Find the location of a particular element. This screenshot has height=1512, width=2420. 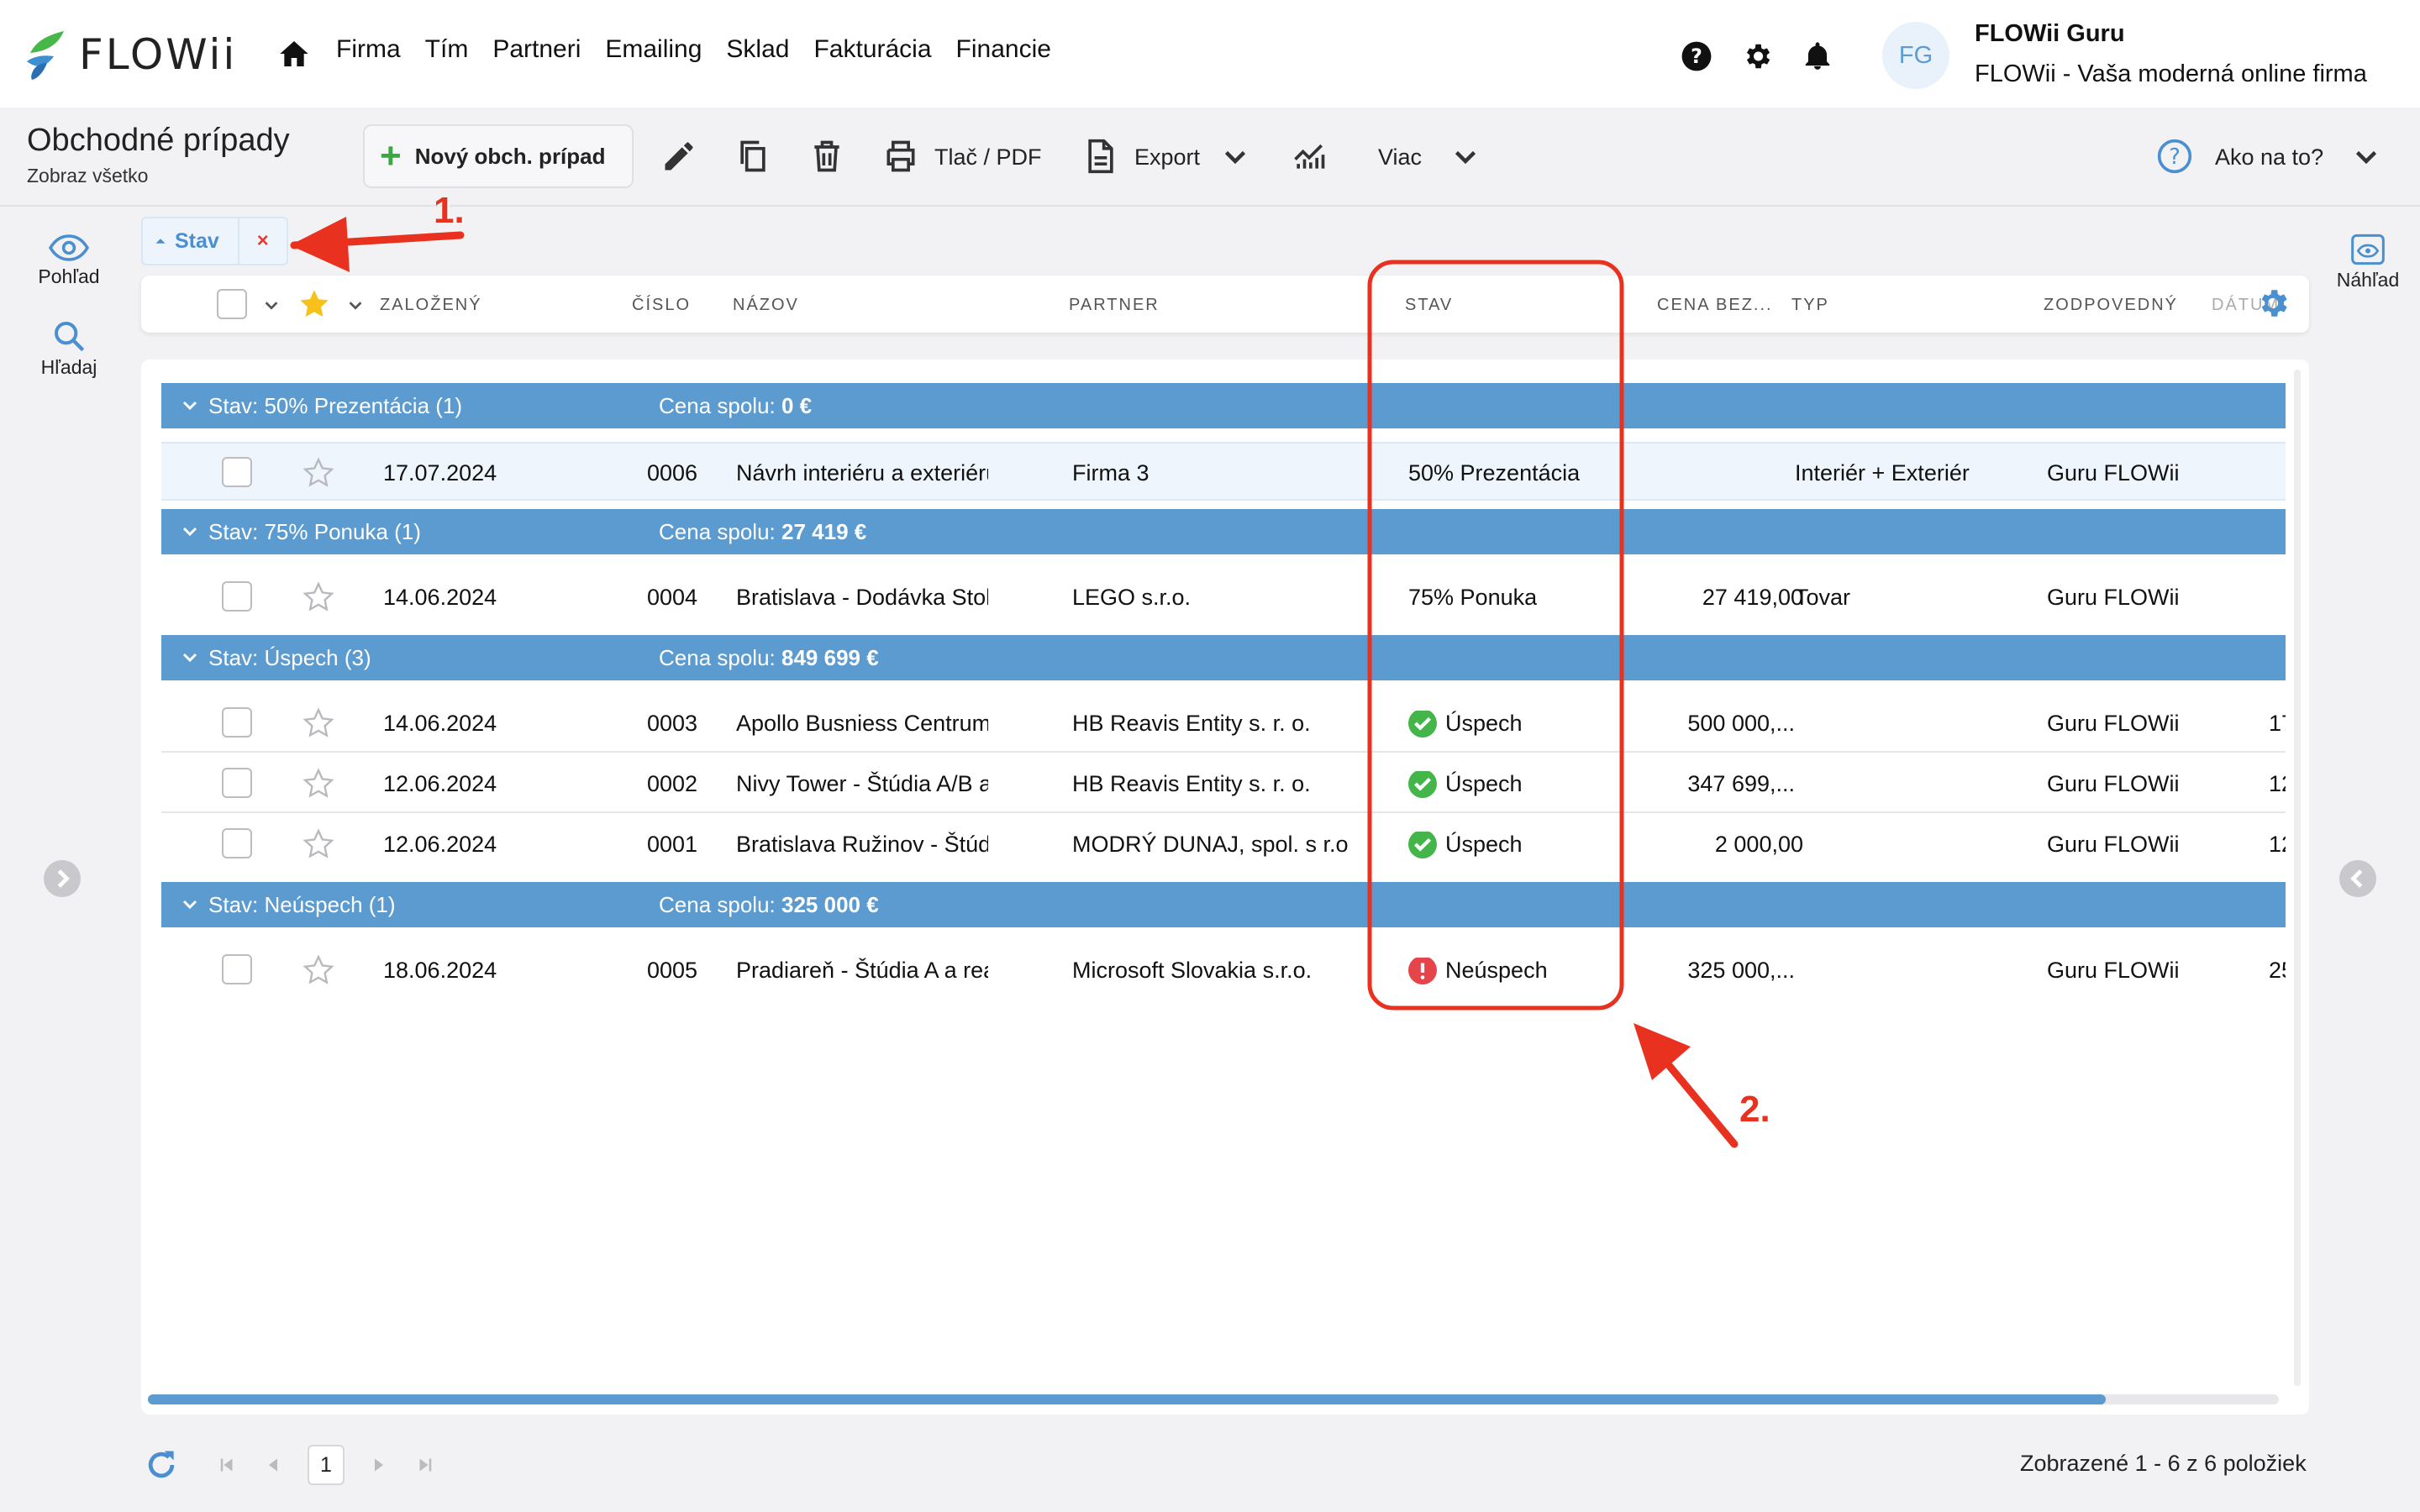

edit-icon is located at coordinates (678, 156).